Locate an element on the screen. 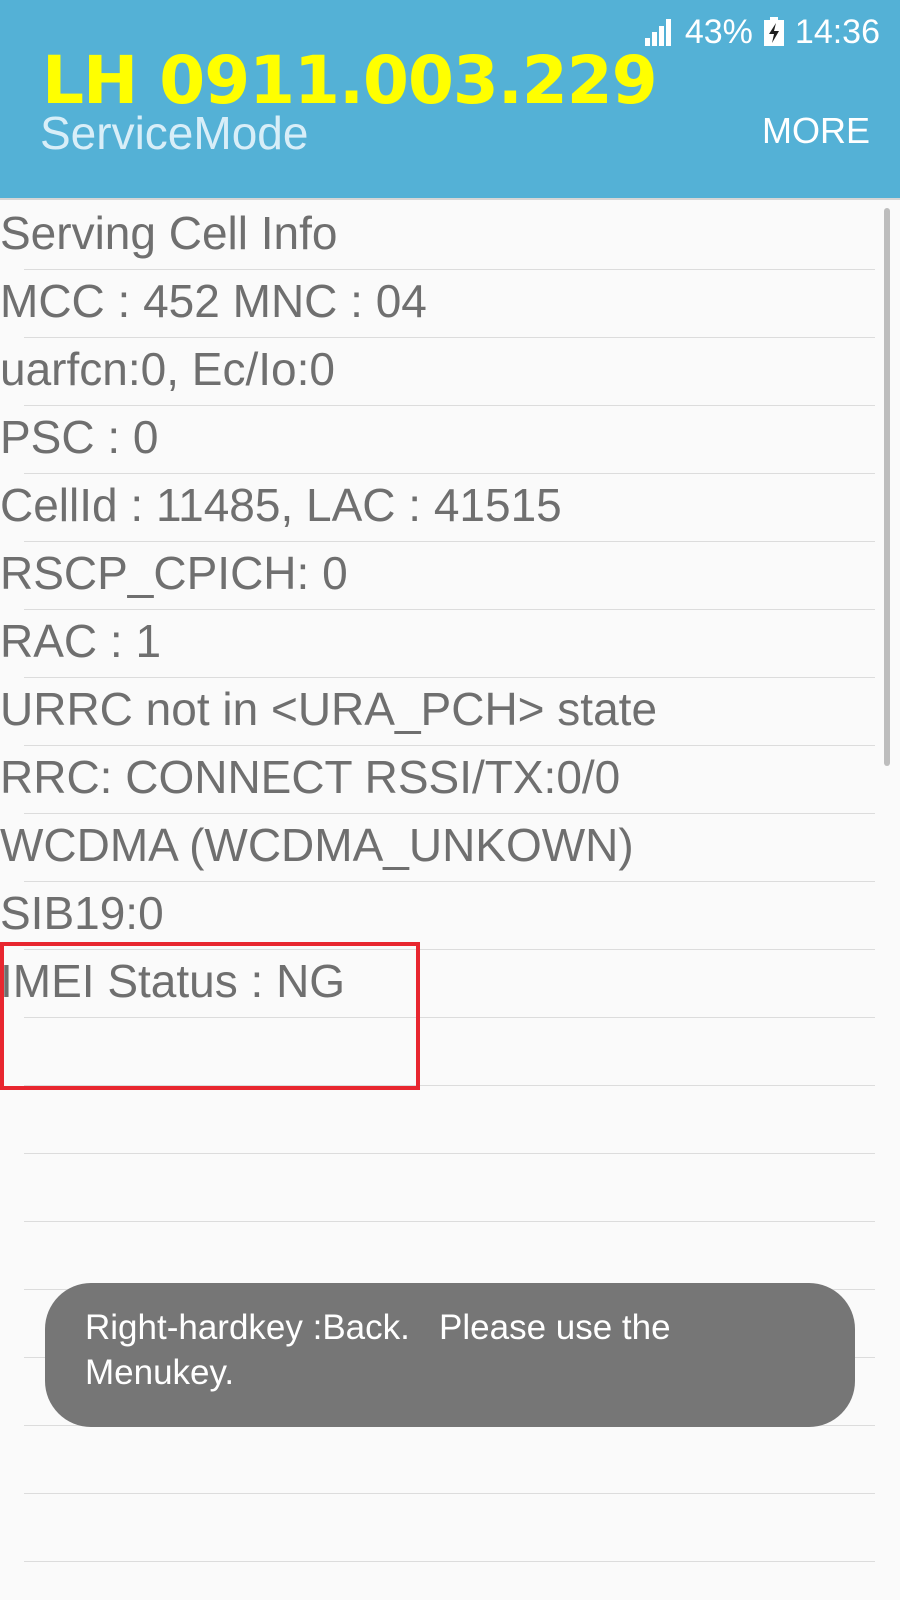 Image resolution: width=900 pixels, height=1600 pixels. scrollbar is located at coordinates (887, 487).